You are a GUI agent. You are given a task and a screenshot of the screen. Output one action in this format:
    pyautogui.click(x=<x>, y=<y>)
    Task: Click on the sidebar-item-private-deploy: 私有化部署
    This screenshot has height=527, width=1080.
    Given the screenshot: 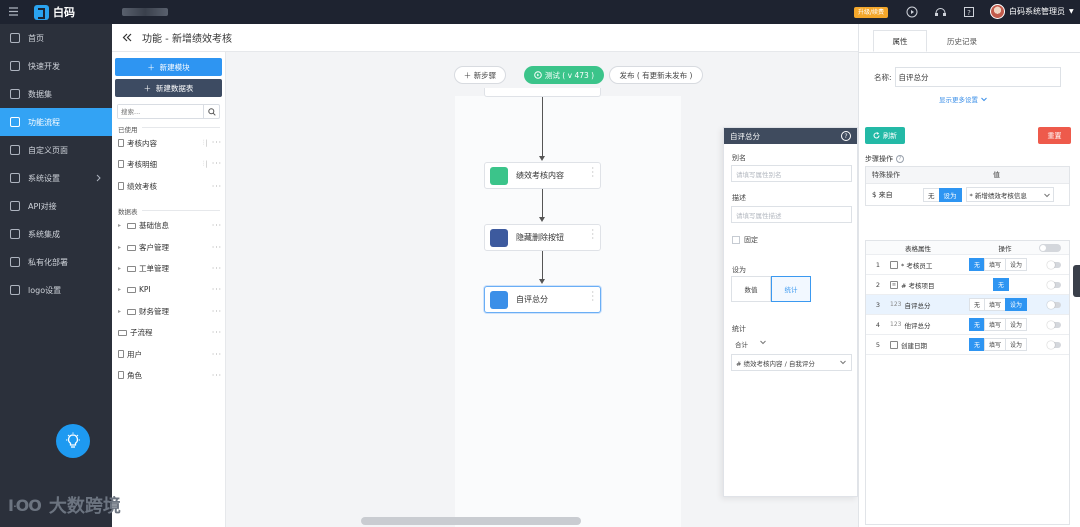 What is the action you would take?
    pyautogui.click(x=56, y=262)
    